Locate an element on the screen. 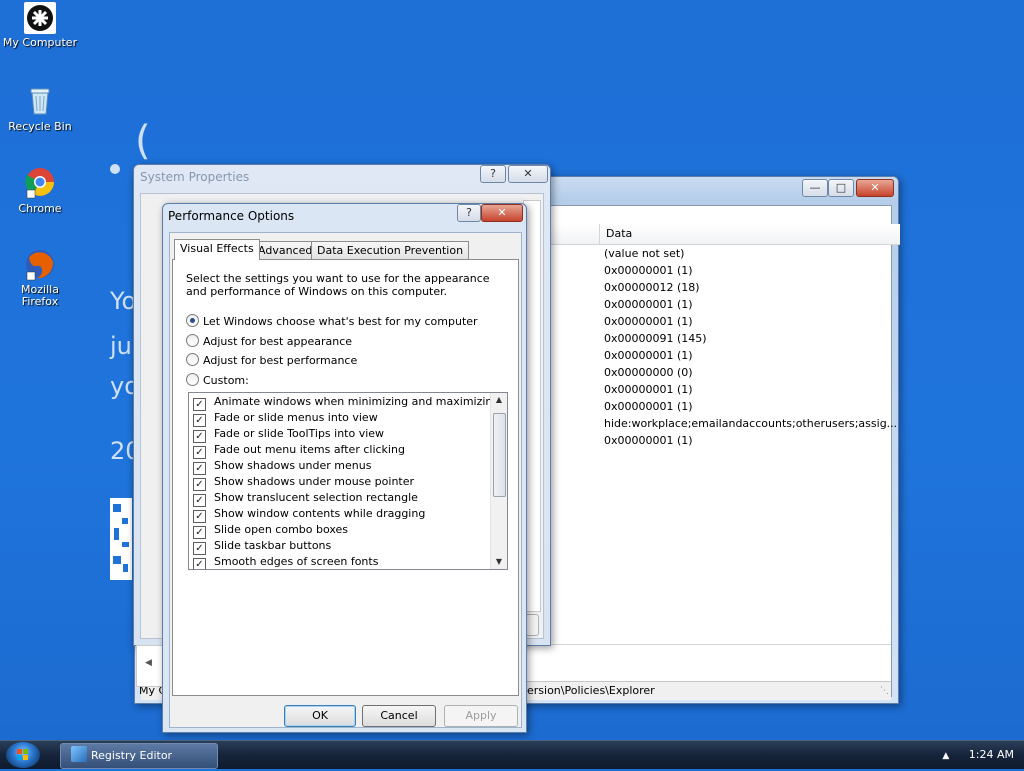 The image size is (1024, 771). radio-custom: Custom: is located at coordinates (217, 380).